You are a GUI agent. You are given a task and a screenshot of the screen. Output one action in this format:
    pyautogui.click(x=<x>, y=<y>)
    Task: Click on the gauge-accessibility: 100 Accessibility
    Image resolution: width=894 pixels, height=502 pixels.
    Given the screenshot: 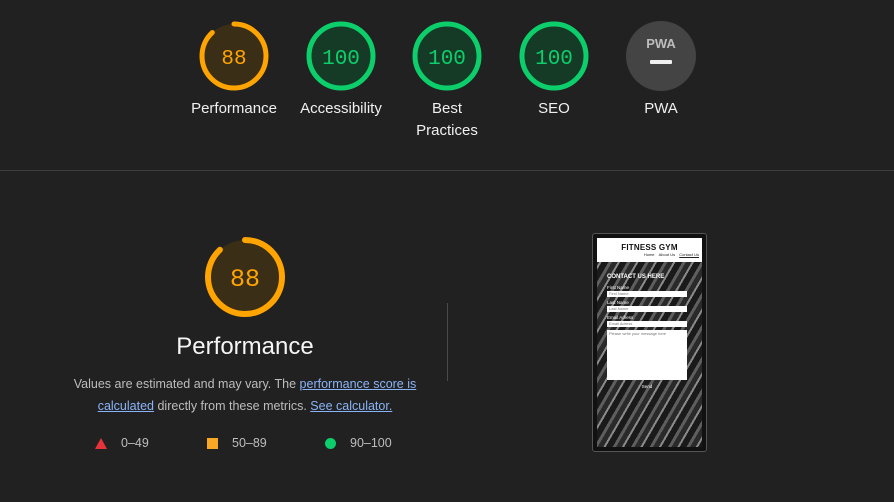 What is the action you would take?
    pyautogui.click(x=341, y=70)
    